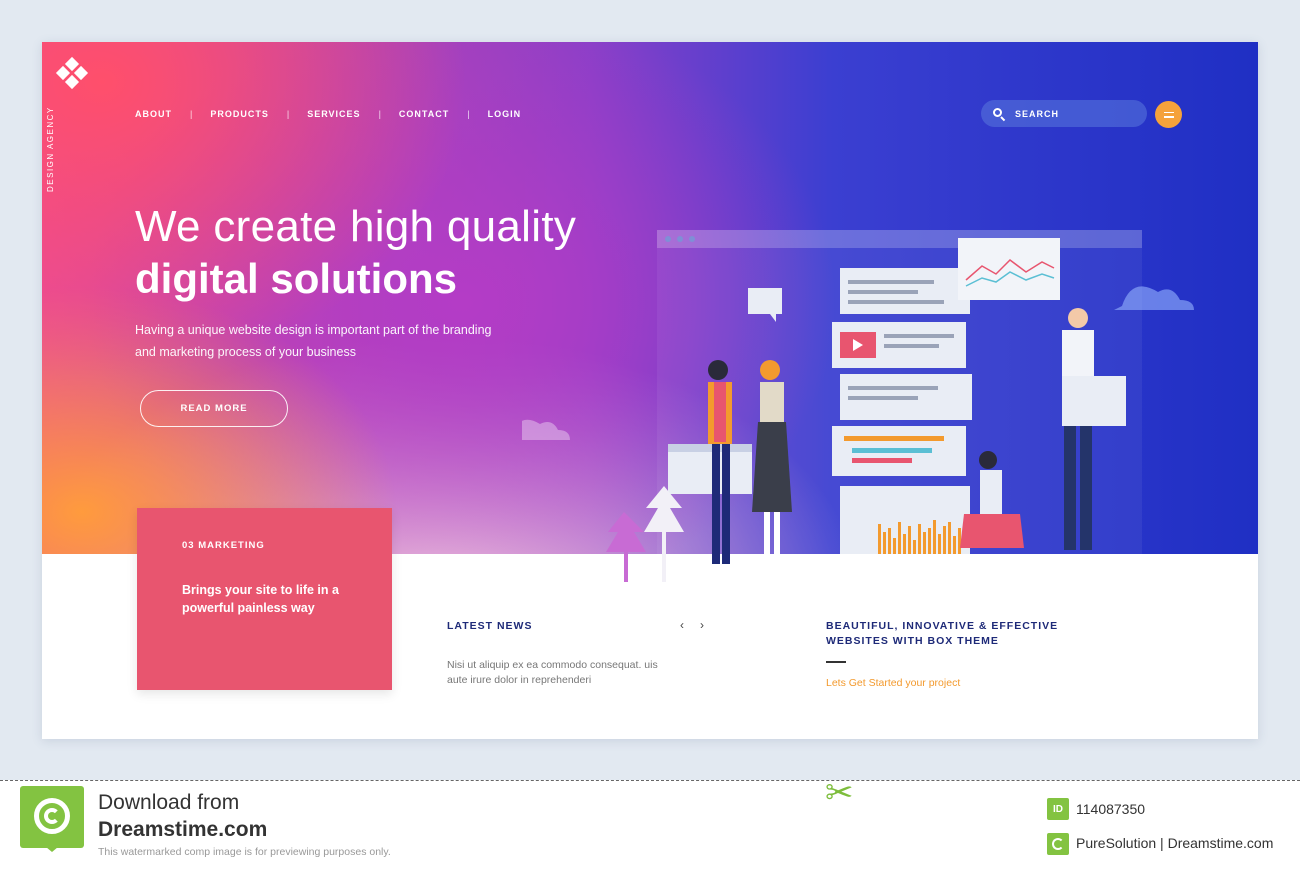  I want to click on vertical-brand-label: DESIGN AGENCY, so click(50, 149).